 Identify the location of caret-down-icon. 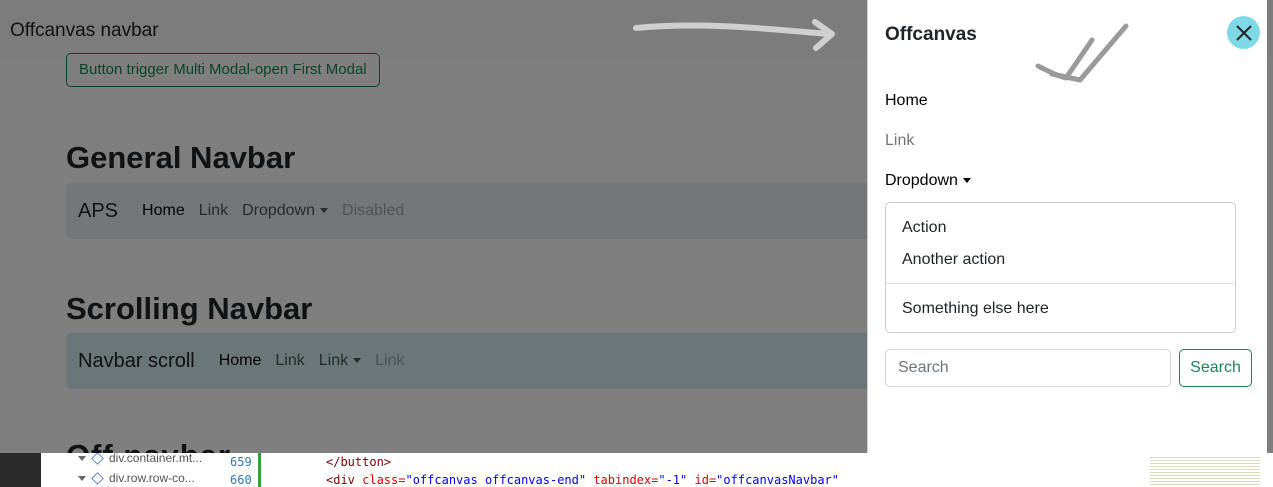
(966, 181).